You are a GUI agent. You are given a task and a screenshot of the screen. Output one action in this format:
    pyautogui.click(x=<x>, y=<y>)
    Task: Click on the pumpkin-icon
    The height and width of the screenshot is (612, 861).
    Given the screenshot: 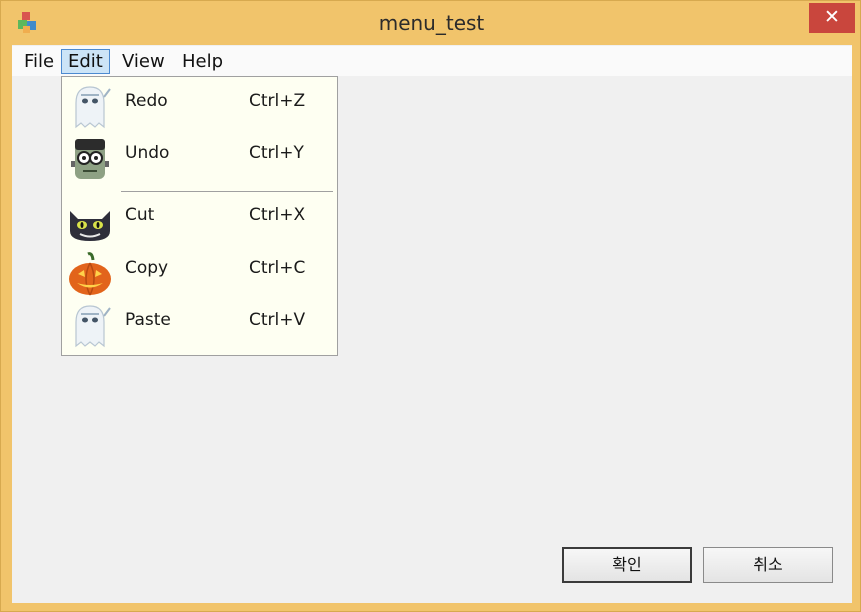 What is the action you would take?
    pyautogui.click(x=90, y=274)
    